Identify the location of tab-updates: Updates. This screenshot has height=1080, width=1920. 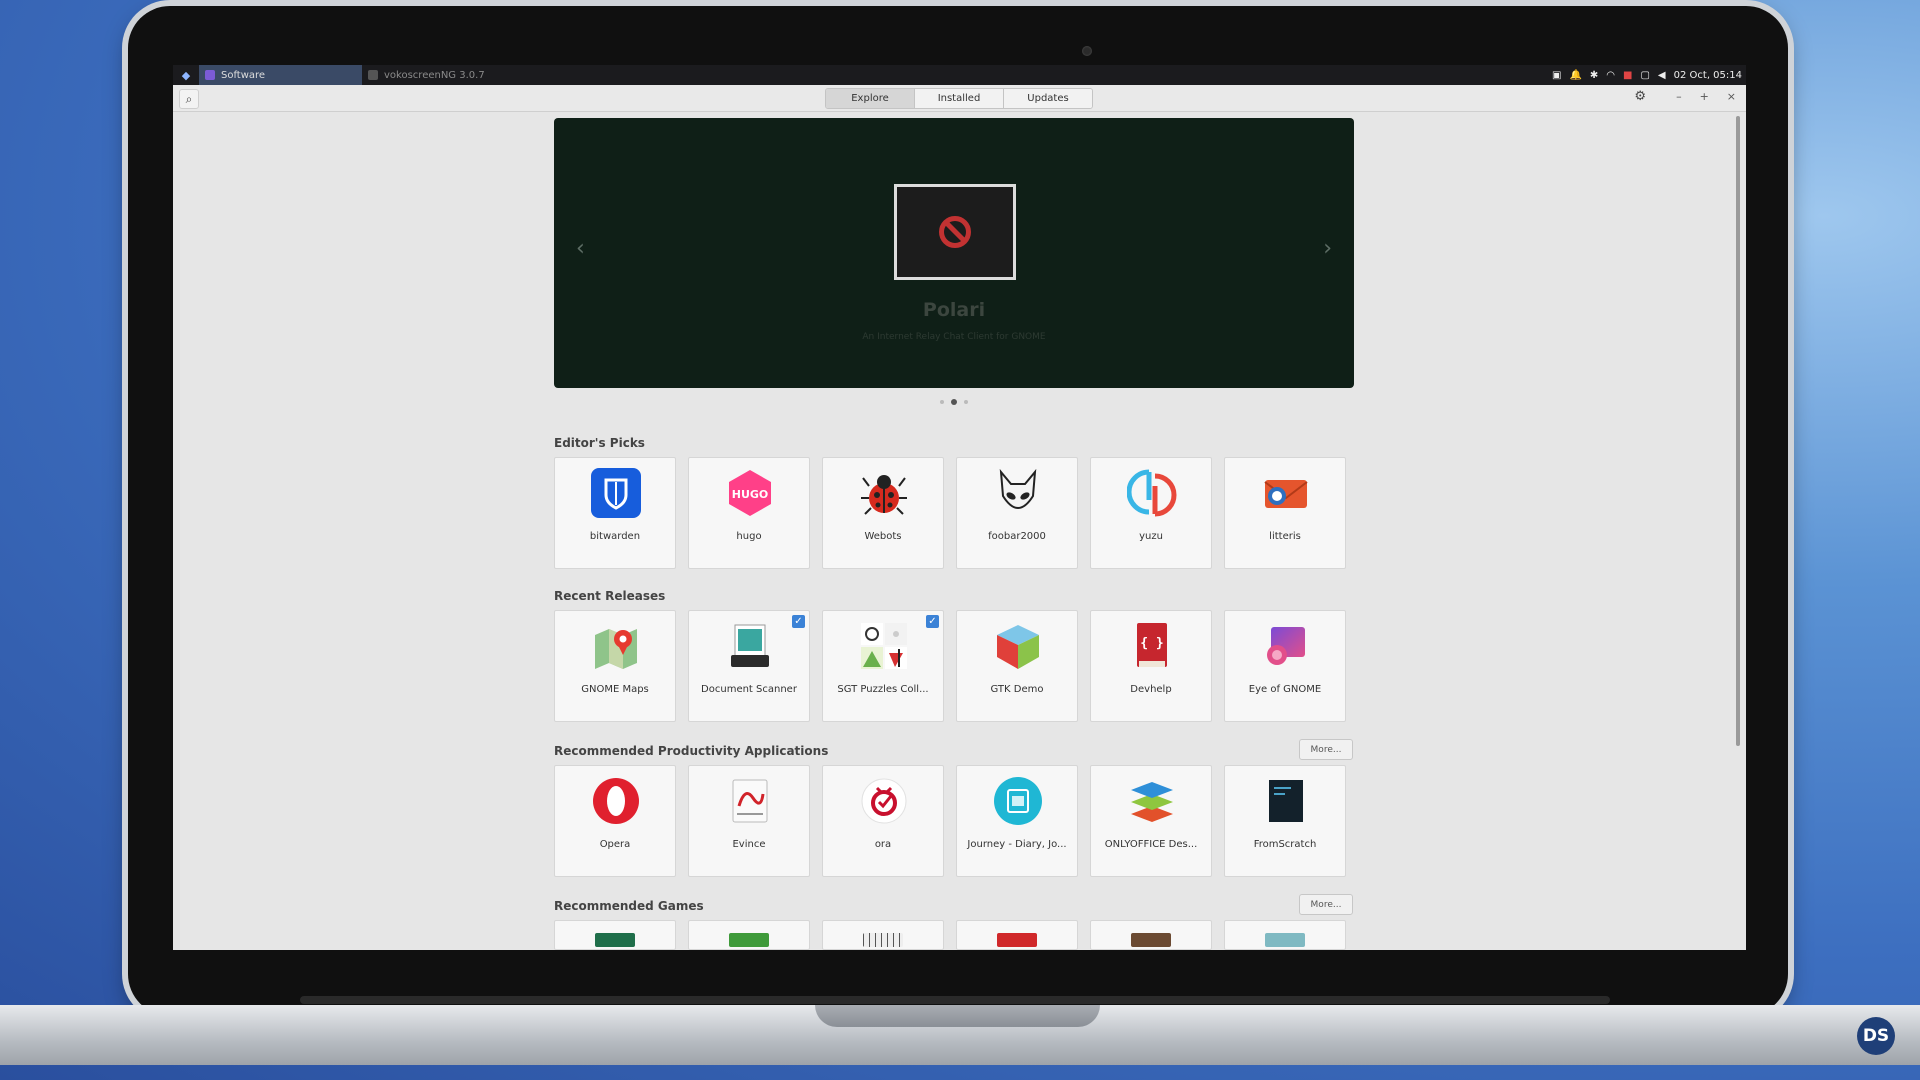
(1048, 98).